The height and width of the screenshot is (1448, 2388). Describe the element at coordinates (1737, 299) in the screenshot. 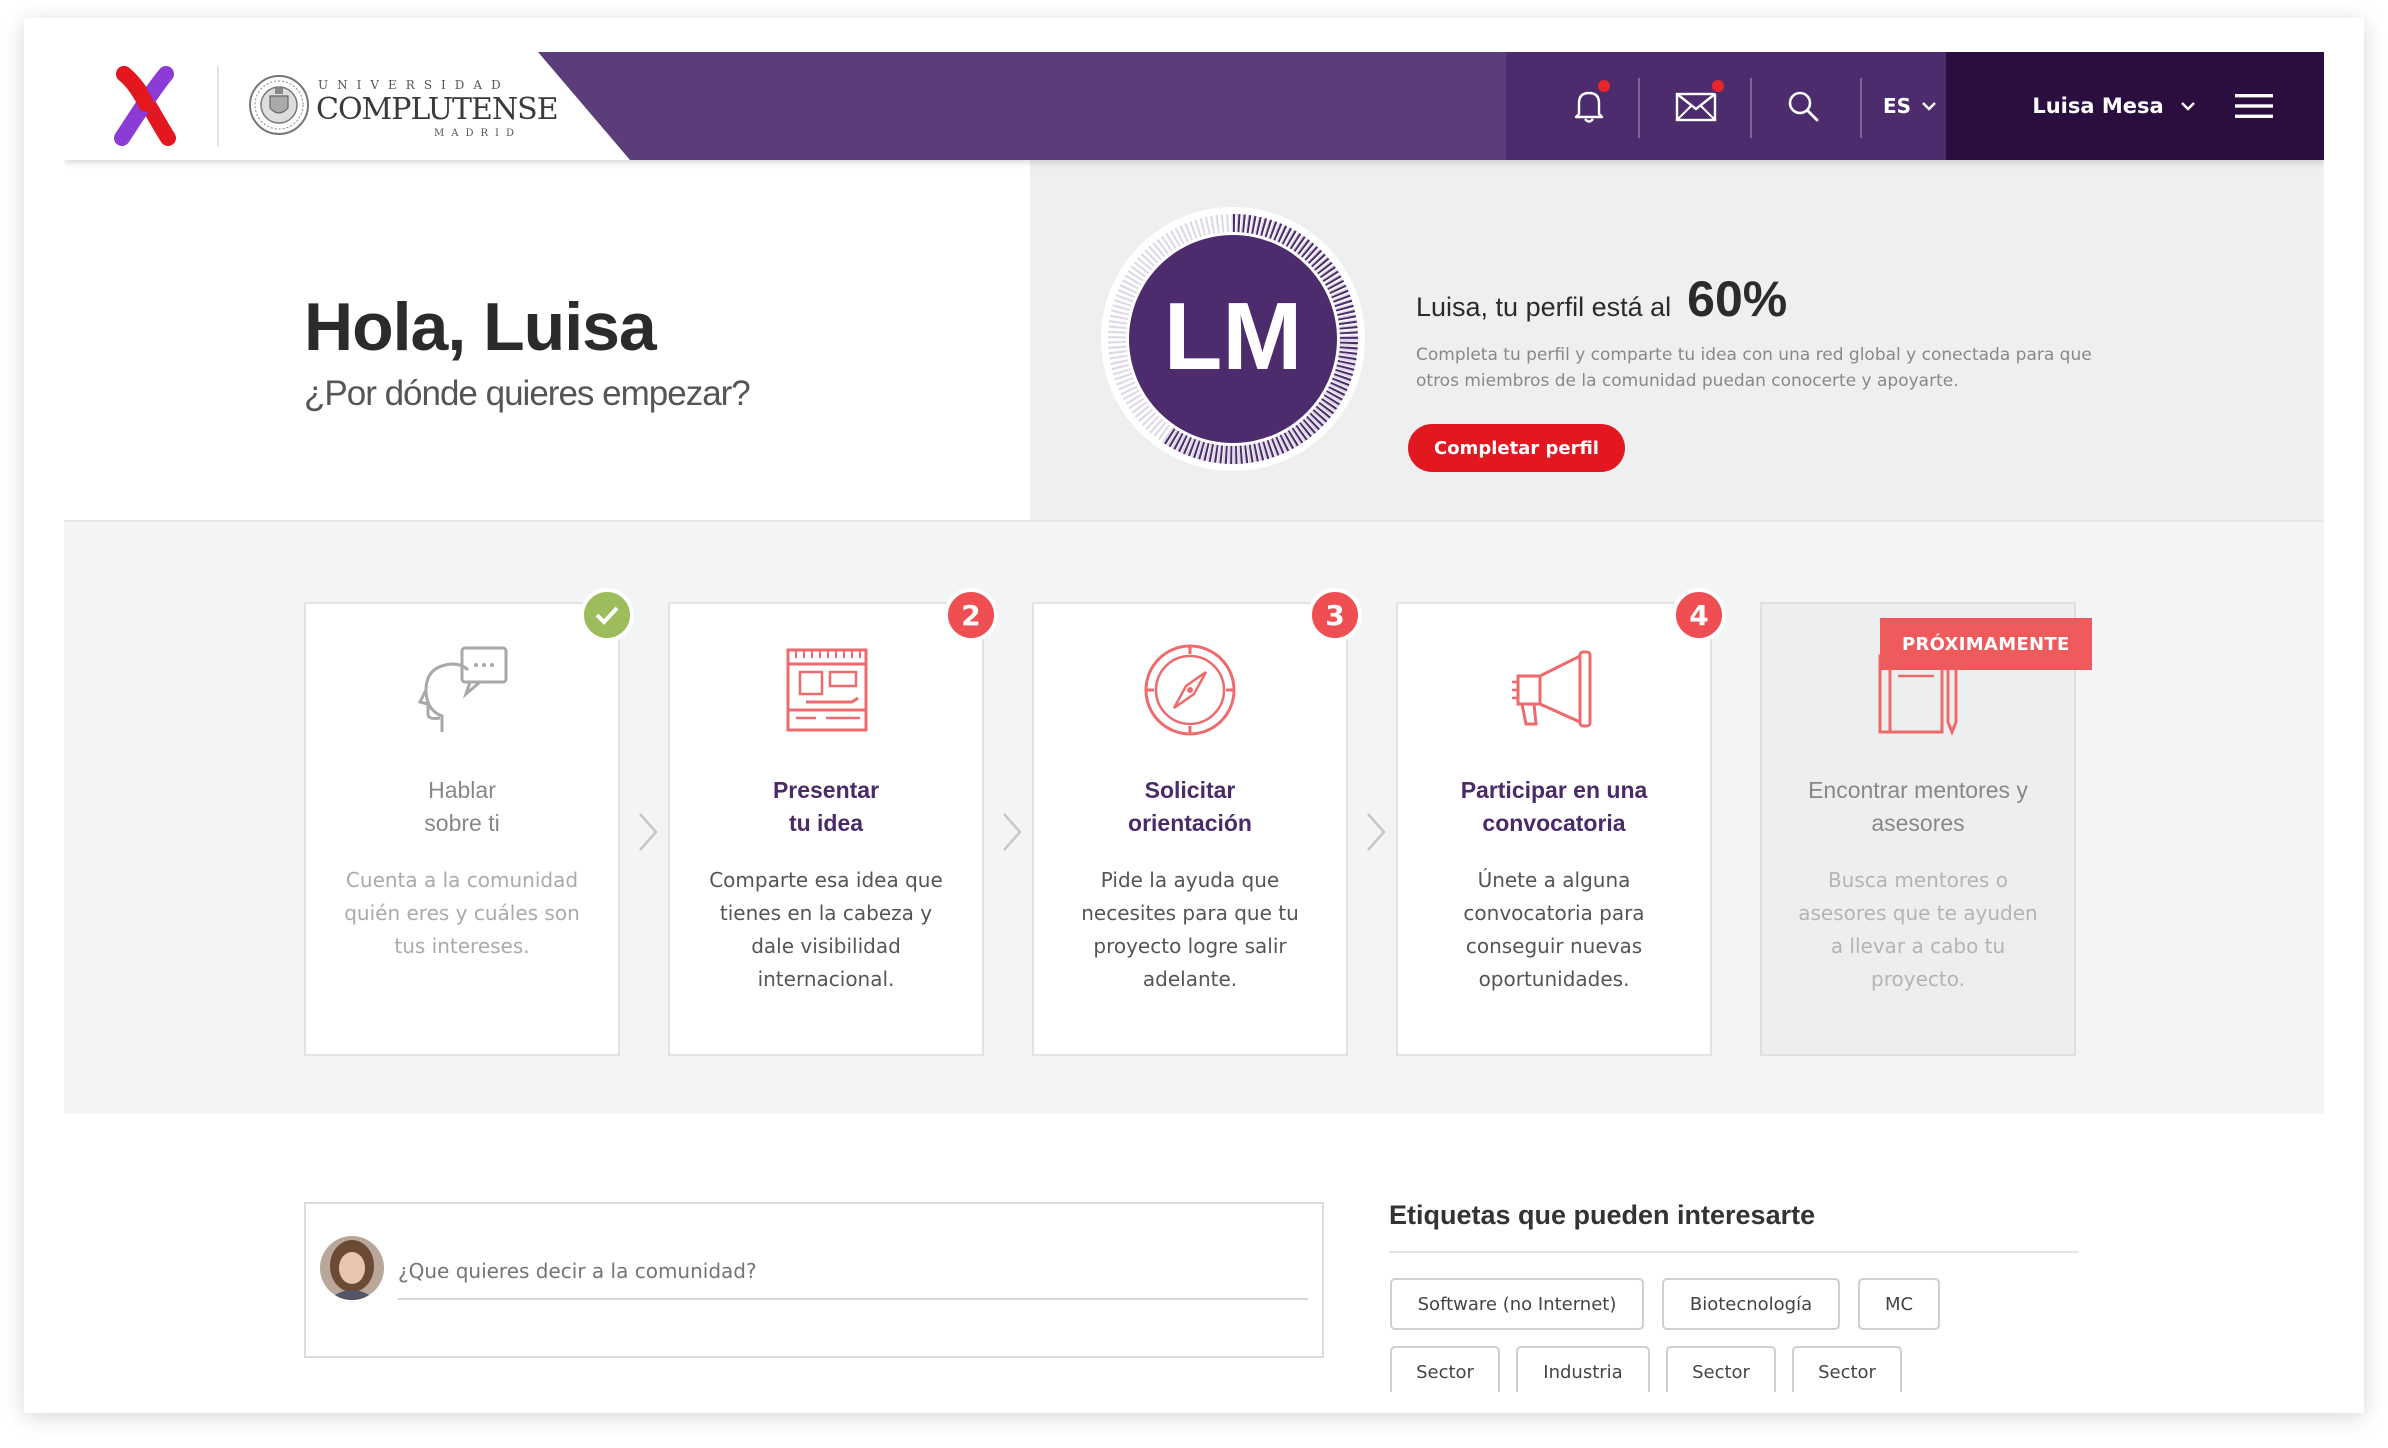

I see `profile-completion-percent: 60%` at that location.